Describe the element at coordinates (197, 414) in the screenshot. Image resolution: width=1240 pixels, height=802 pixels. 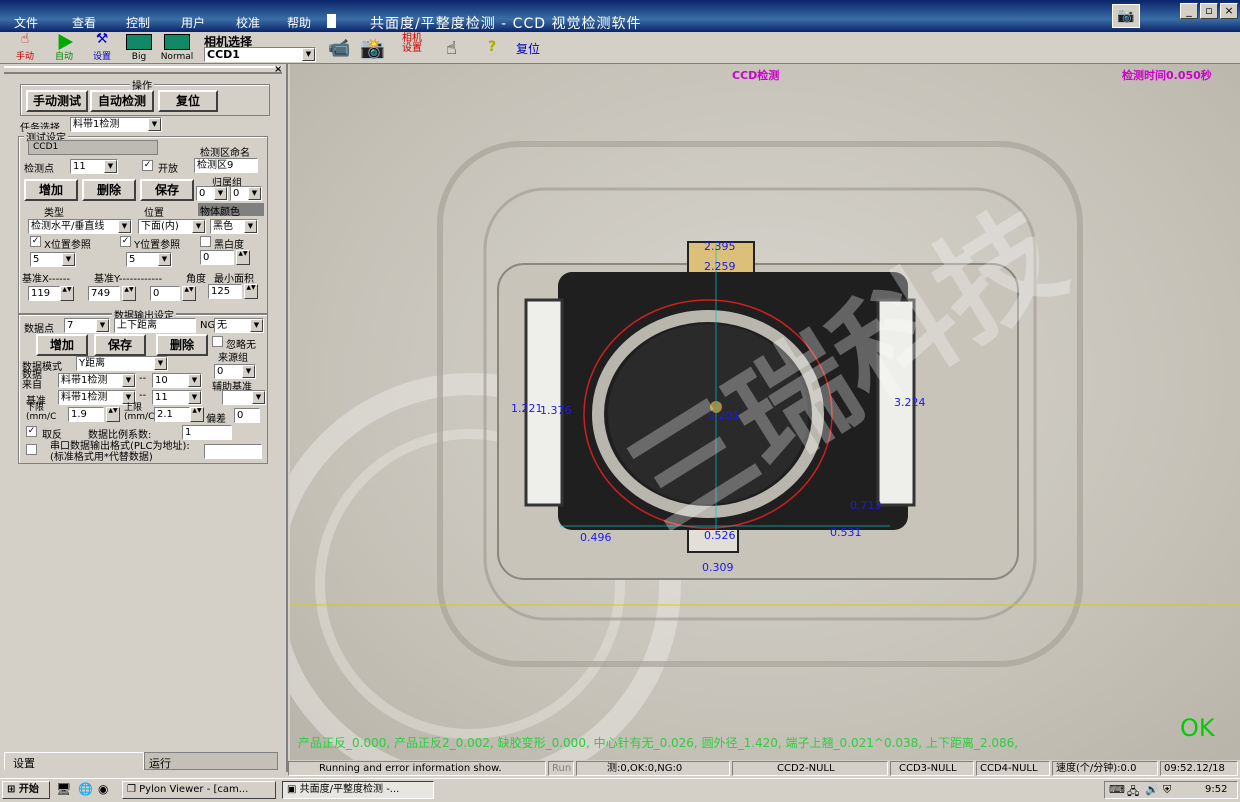
I see `upper-limit-spinner: ▲▼` at that location.